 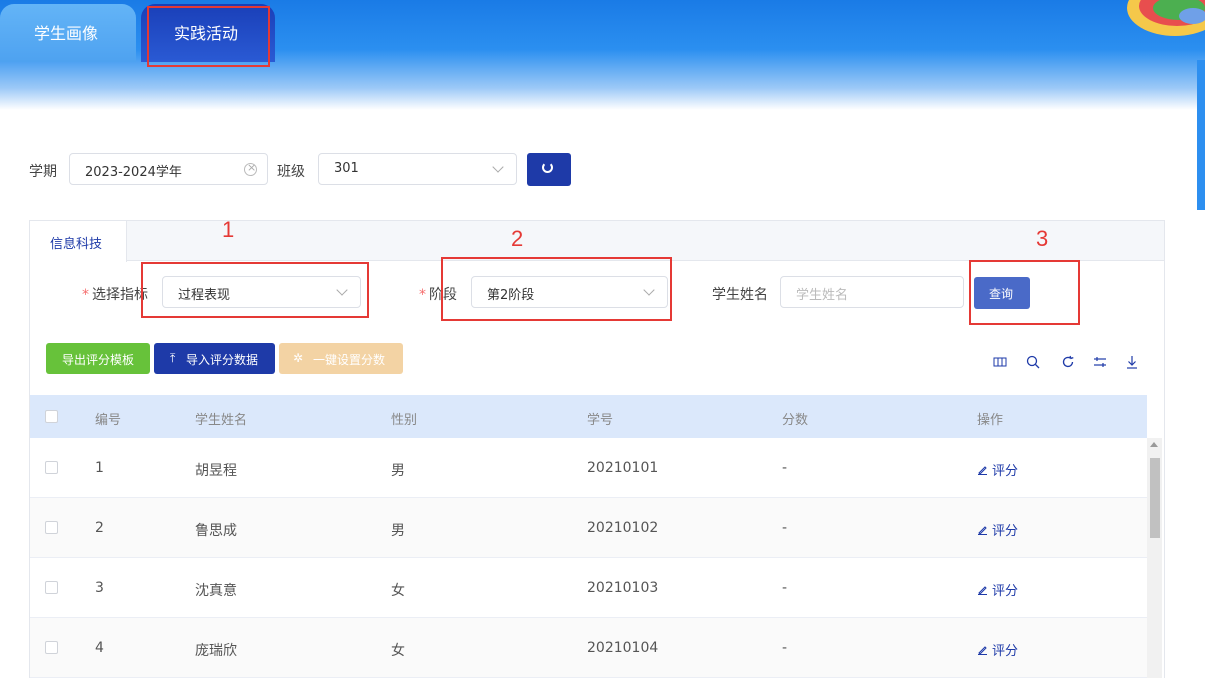 What do you see at coordinates (291, 172) in the screenshot?
I see `class-label: 班级` at bounding box center [291, 172].